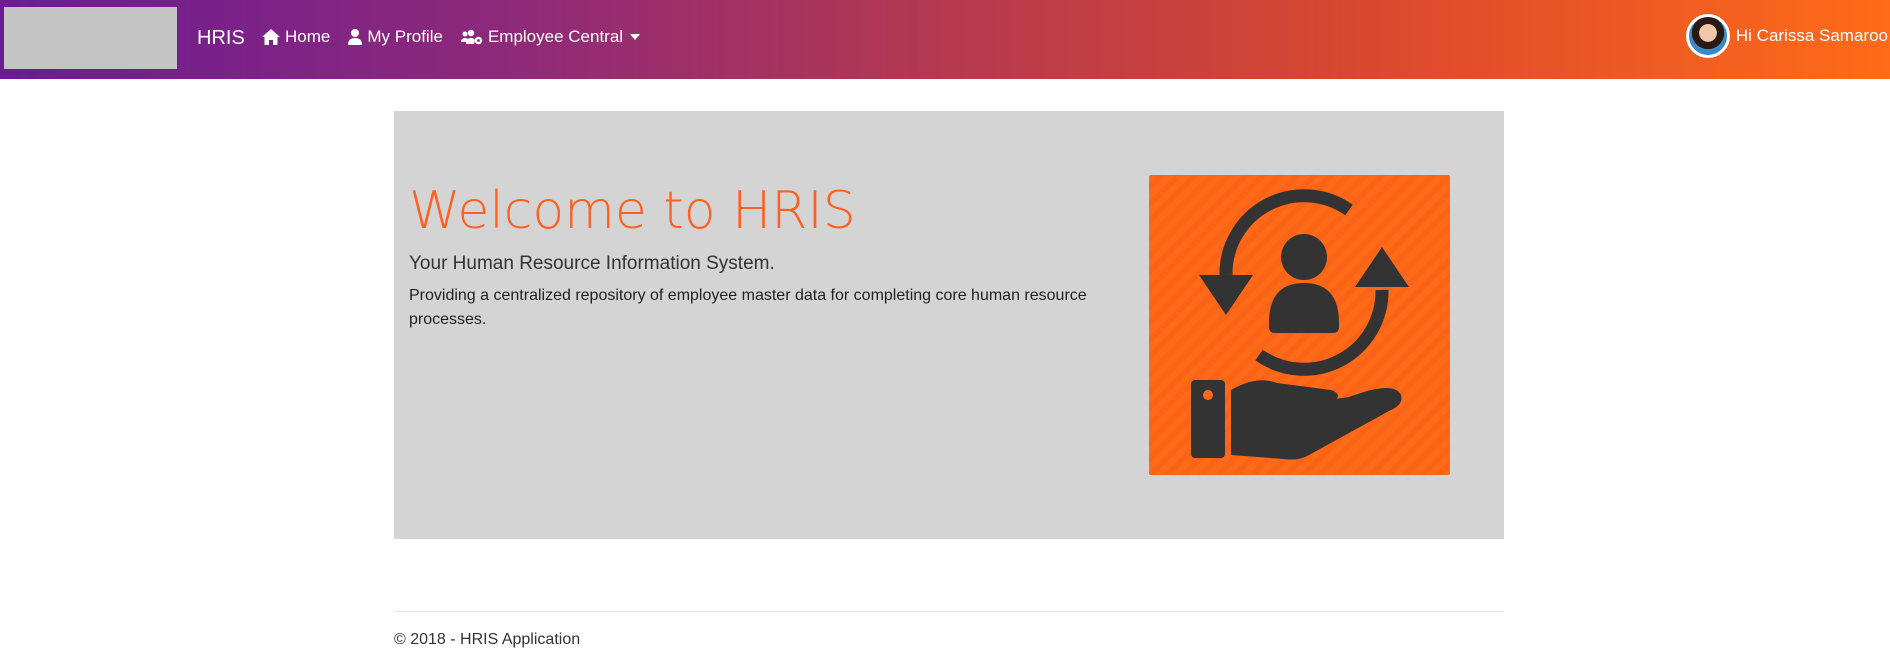 The height and width of the screenshot is (659, 1890). What do you see at coordinates (1707, 36) in the screenshot?
I see `avatar` at bounding box center [1707, 36].